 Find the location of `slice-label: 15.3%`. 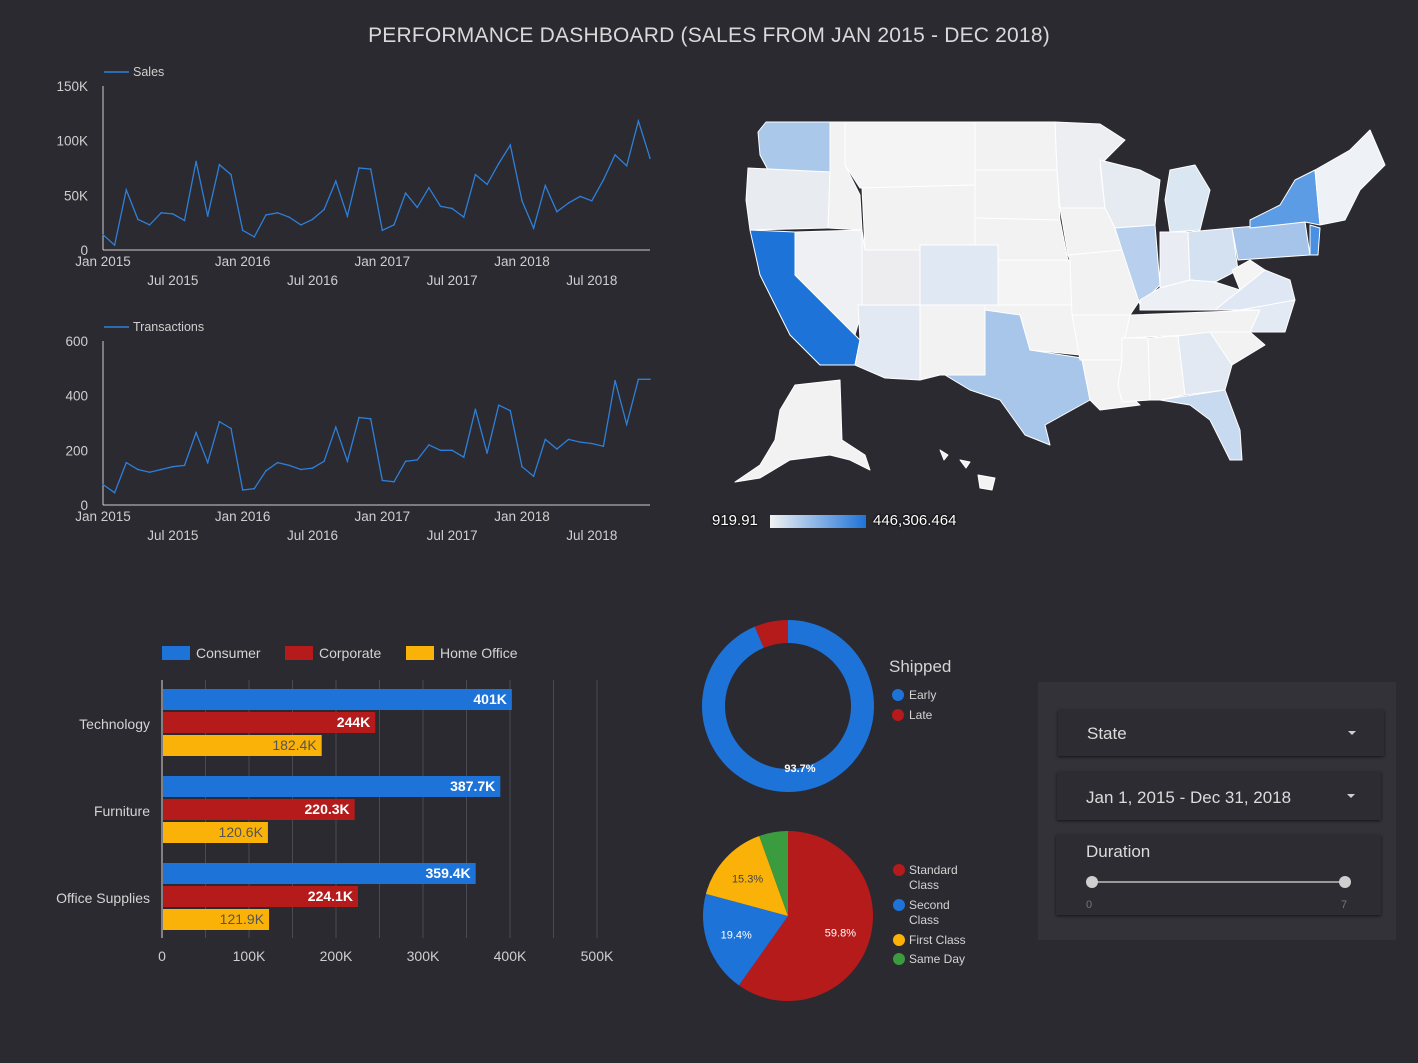

slice-label: 15.3% is located at coordinates (747, 880).